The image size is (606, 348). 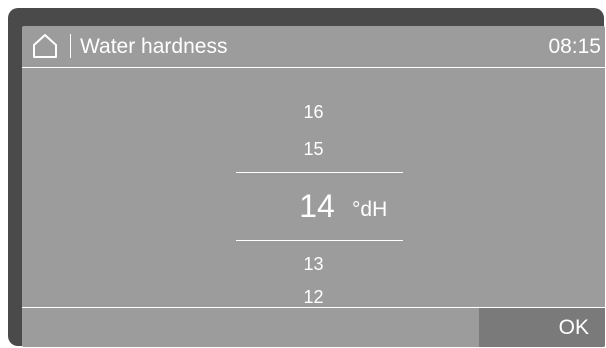 I want to click on header-divider, so click(x=70, y=46).